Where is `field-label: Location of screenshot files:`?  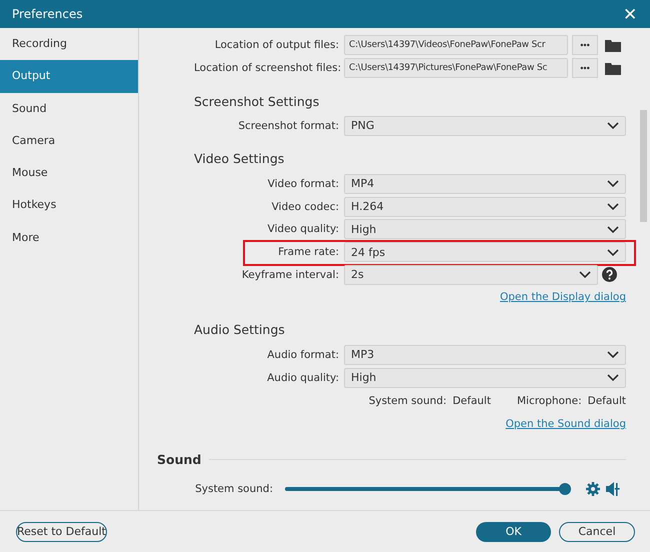 field-label: Location of screenshot files: is located at coordinates (268, 68).